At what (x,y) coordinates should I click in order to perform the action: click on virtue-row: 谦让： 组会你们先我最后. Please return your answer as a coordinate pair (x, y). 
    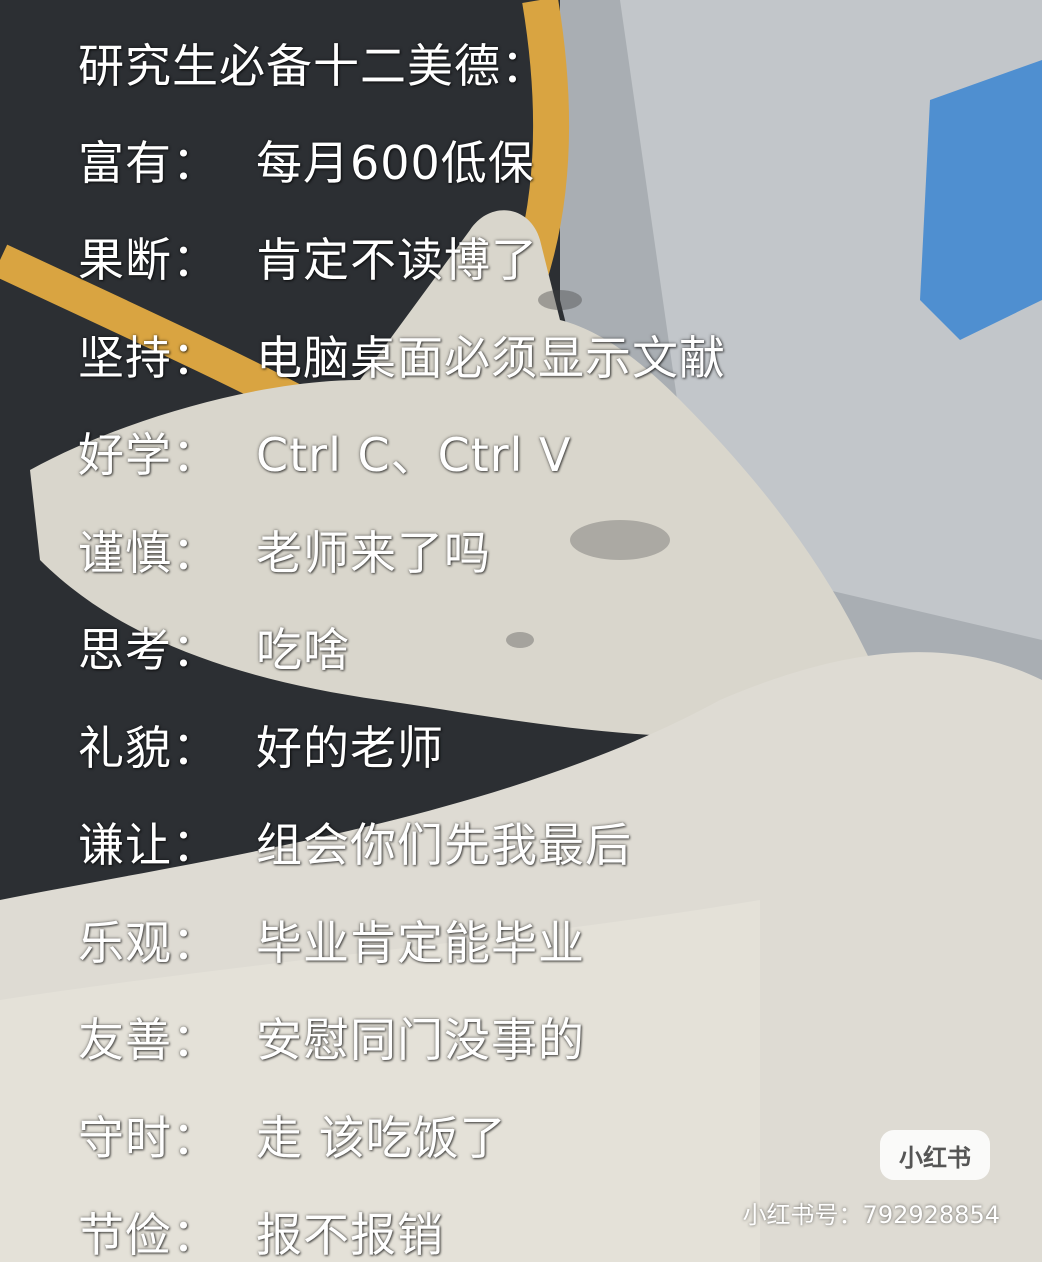
    Looking at the image, I should click on (528, 846).